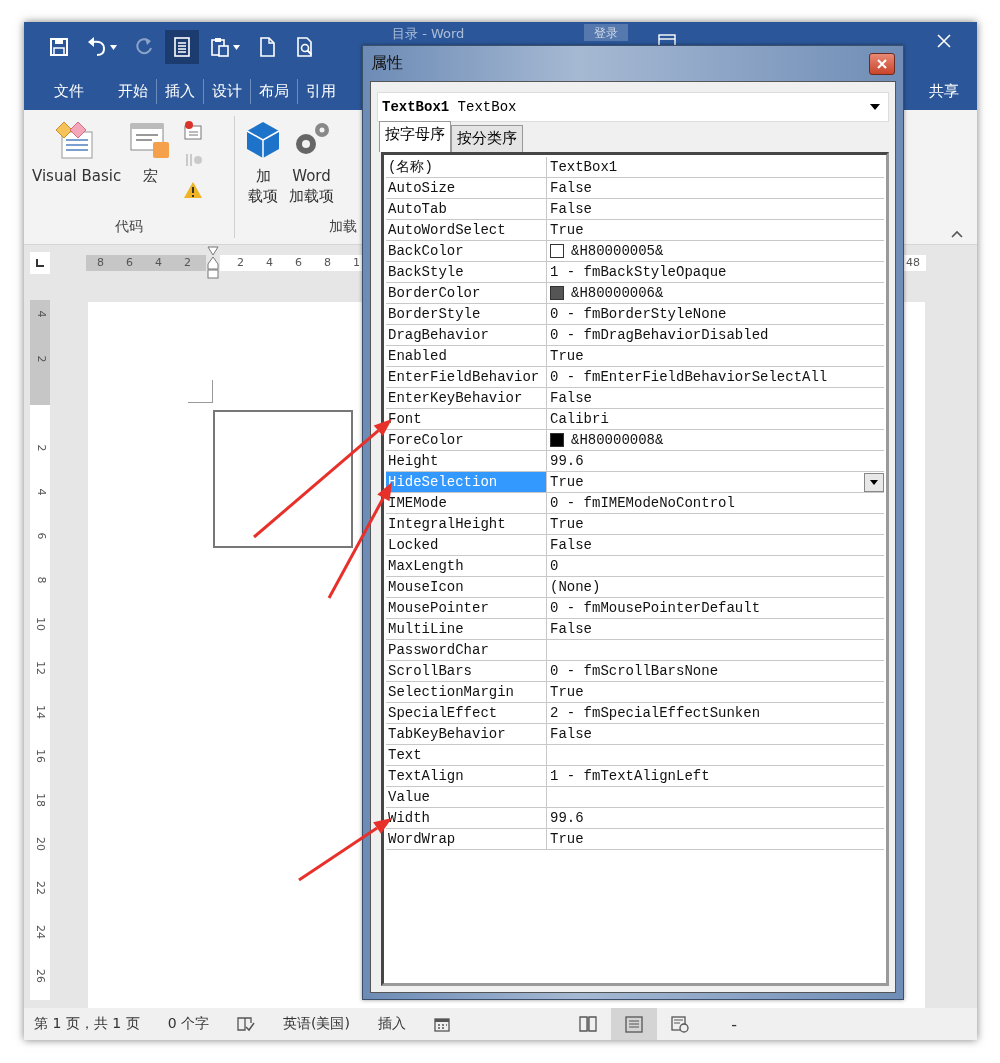 This screenshot has width=1000, height=1063. Describe the element at coordinates (69, 91) in the screenshot. I see `ribbon-tab: 文件` at that location.